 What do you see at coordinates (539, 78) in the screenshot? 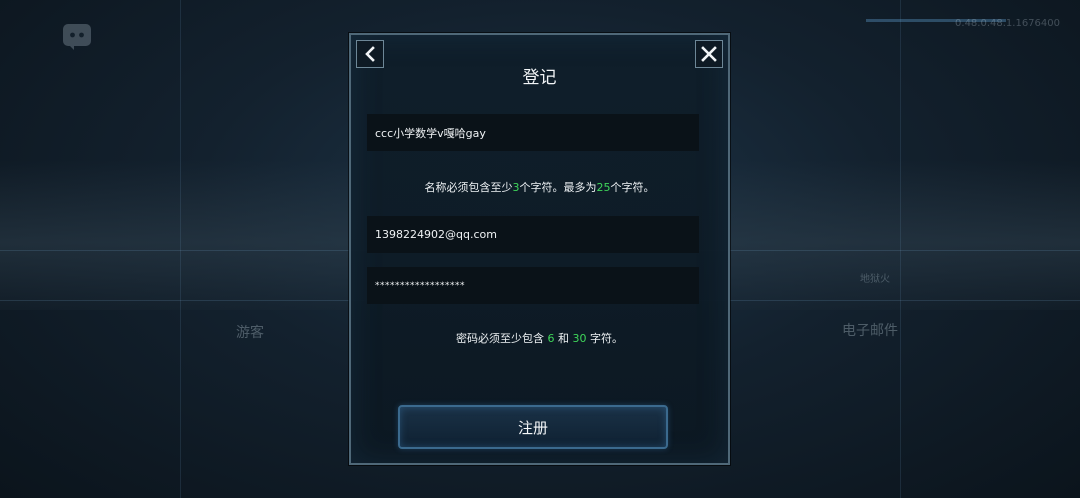
I see `dialog-title: 登记` at bounding box center [539, 78].